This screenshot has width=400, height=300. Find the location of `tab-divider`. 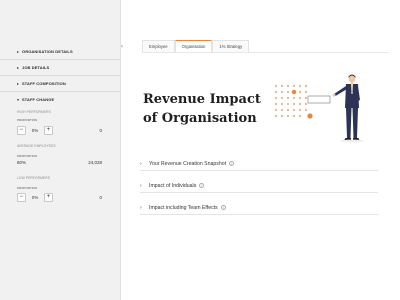

tab-divider is located at coordinates (265, 52).